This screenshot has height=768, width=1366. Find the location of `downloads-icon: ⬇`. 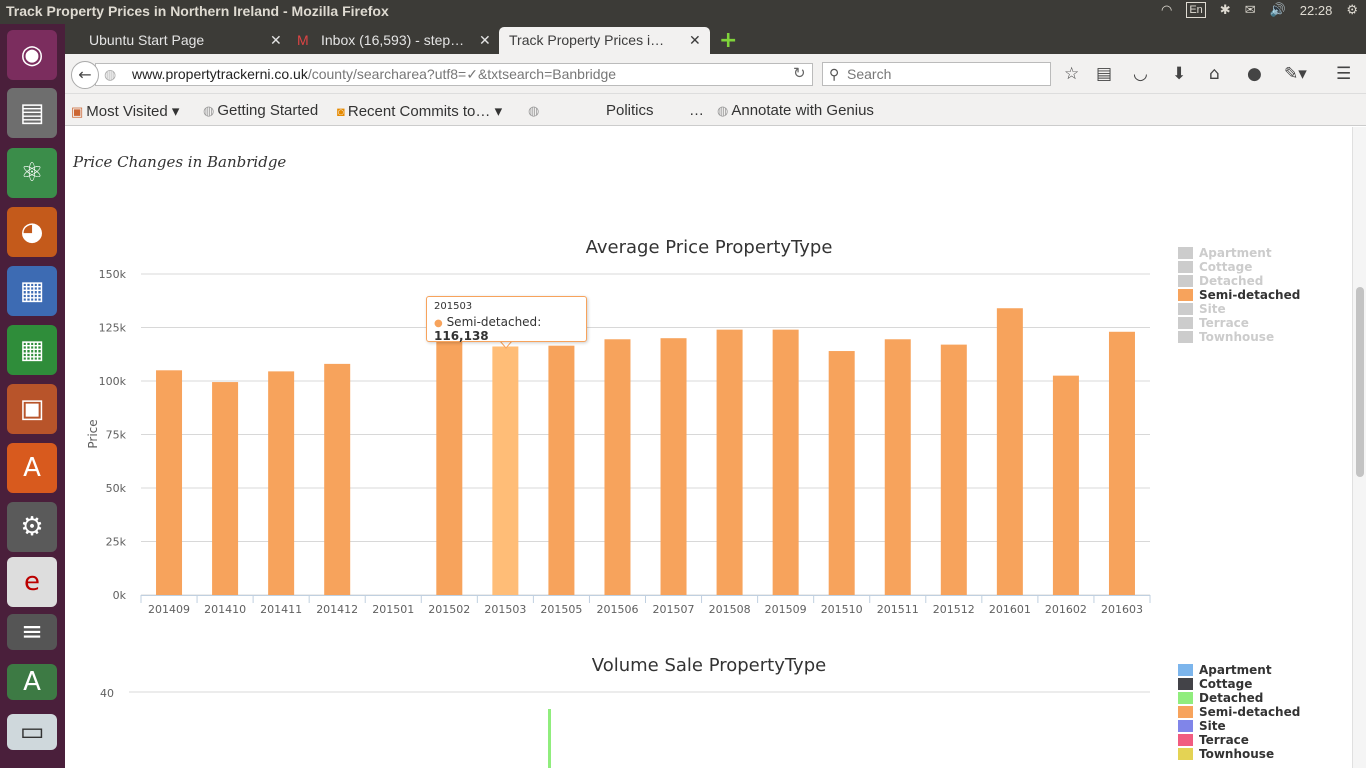

downloads-icon: ⬇ is located at coordinates (1179, 74).